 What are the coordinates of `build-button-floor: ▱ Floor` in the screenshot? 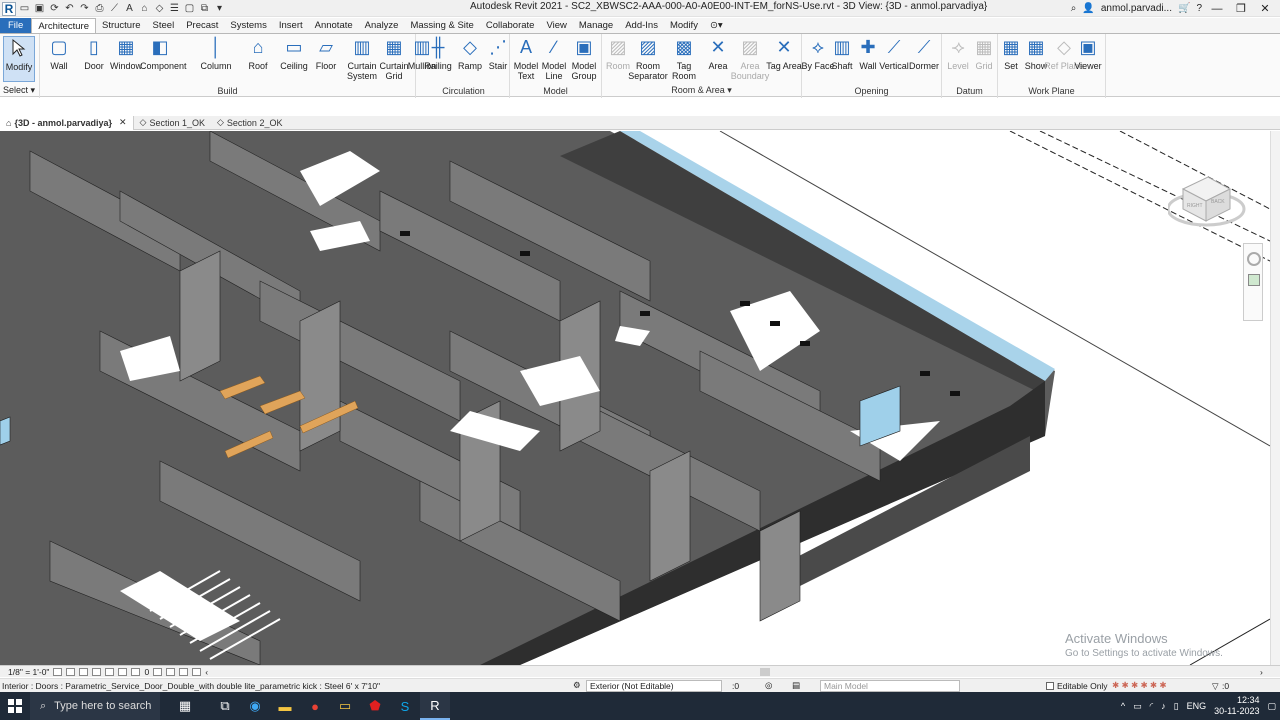 It's located at (326, 54).